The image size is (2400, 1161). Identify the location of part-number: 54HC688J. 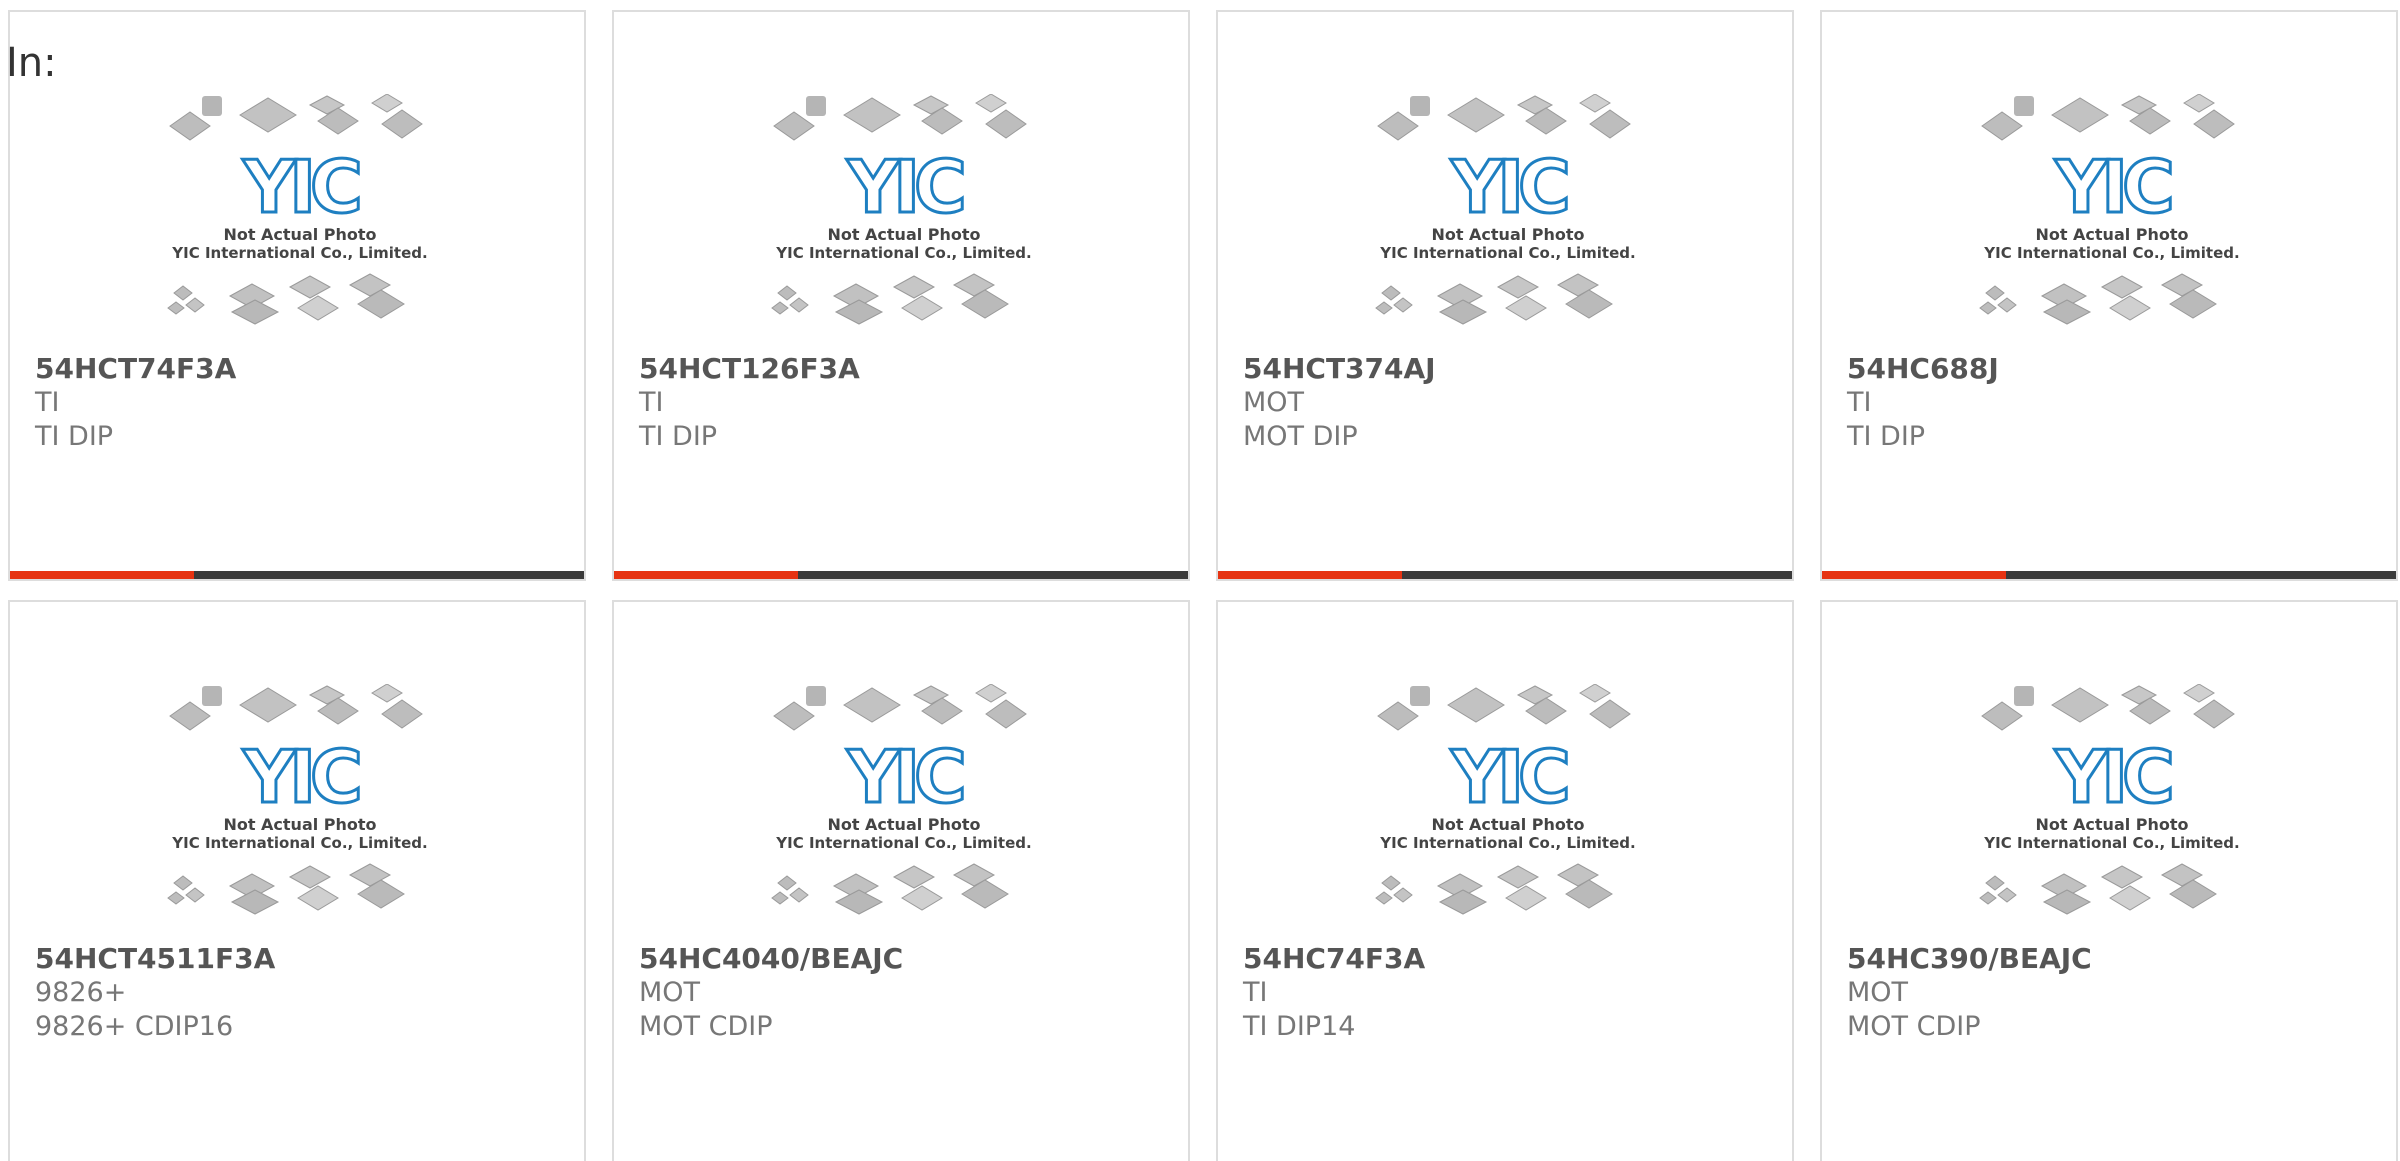
(2116, 369).